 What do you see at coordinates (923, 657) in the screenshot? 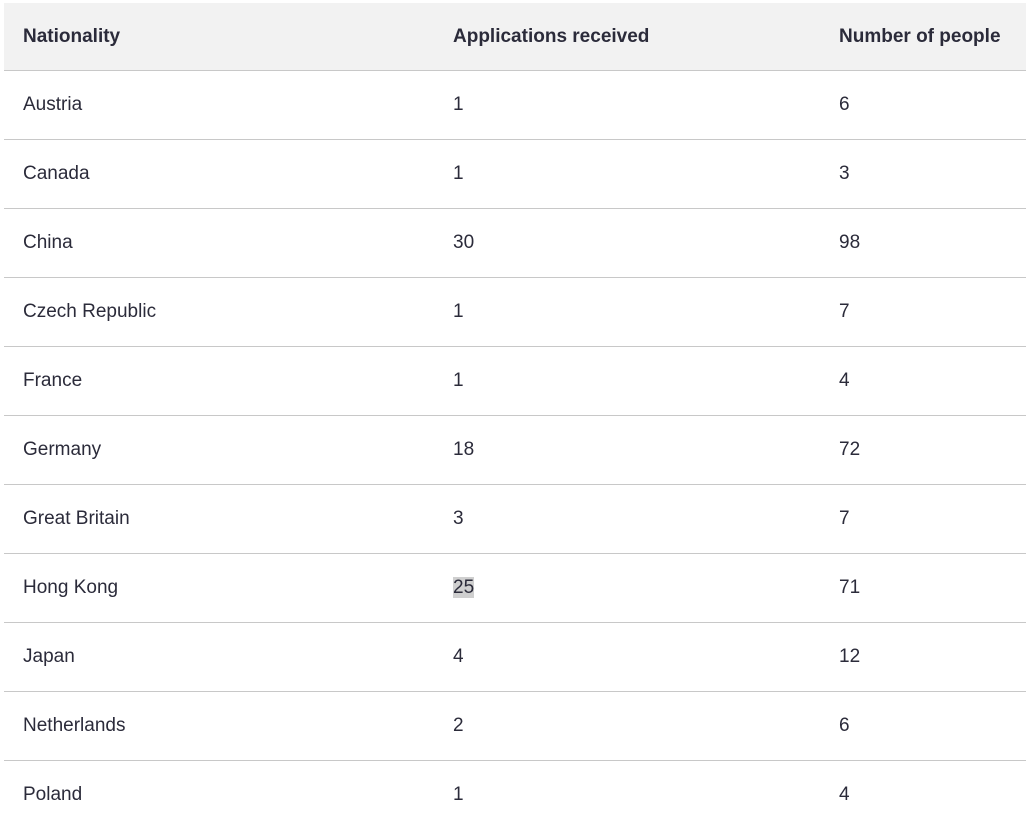
I see `cell-number-of-people: 12` at bounding box center [923, 657].